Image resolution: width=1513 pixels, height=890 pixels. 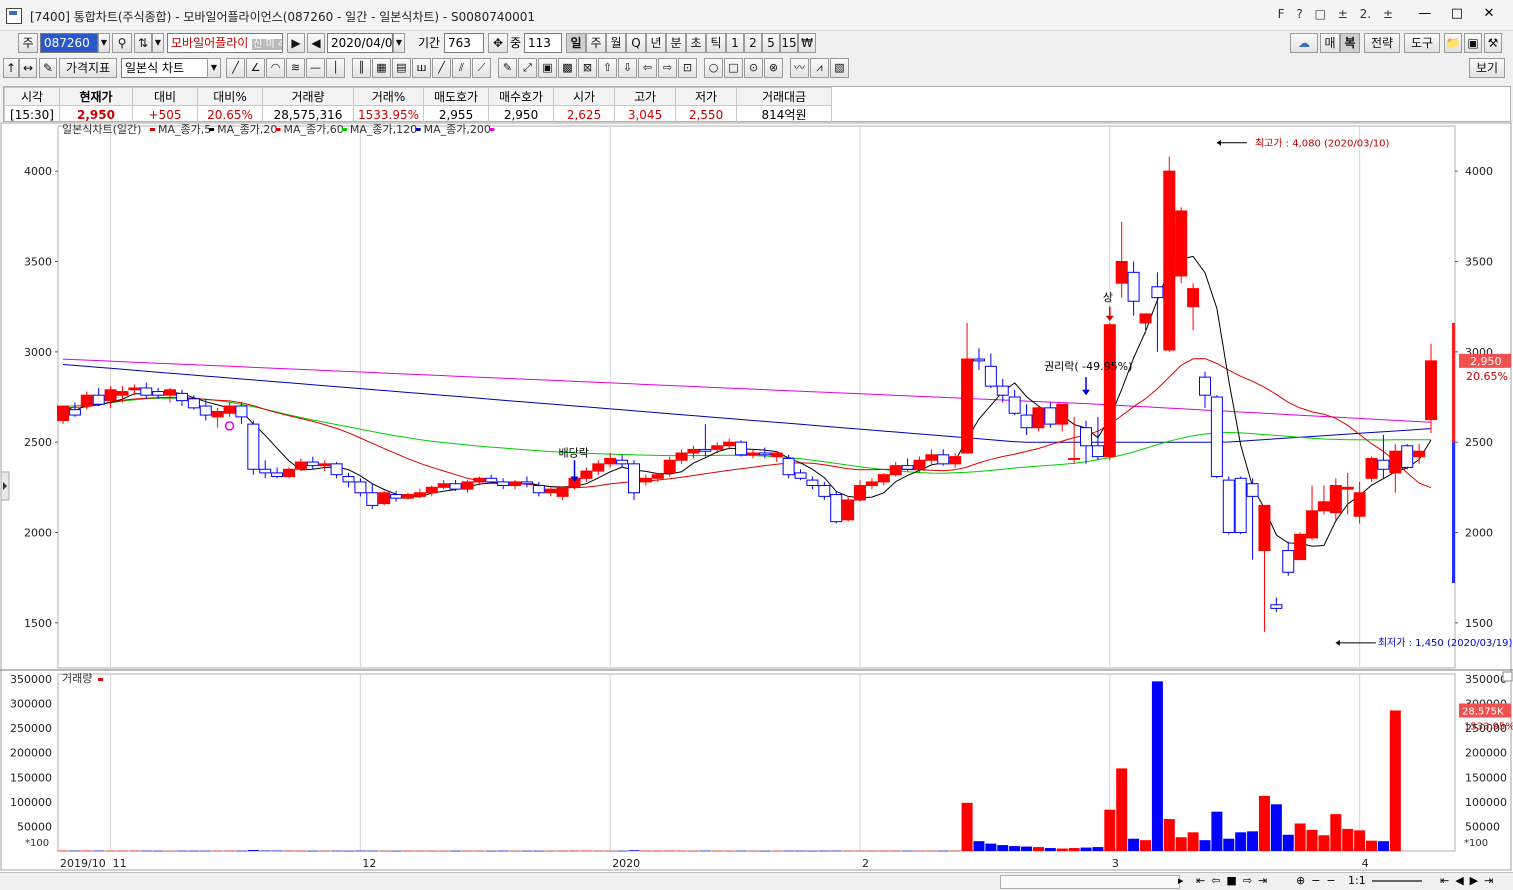 I want to click on view-button: 보기, so click(x=1487, y=68).